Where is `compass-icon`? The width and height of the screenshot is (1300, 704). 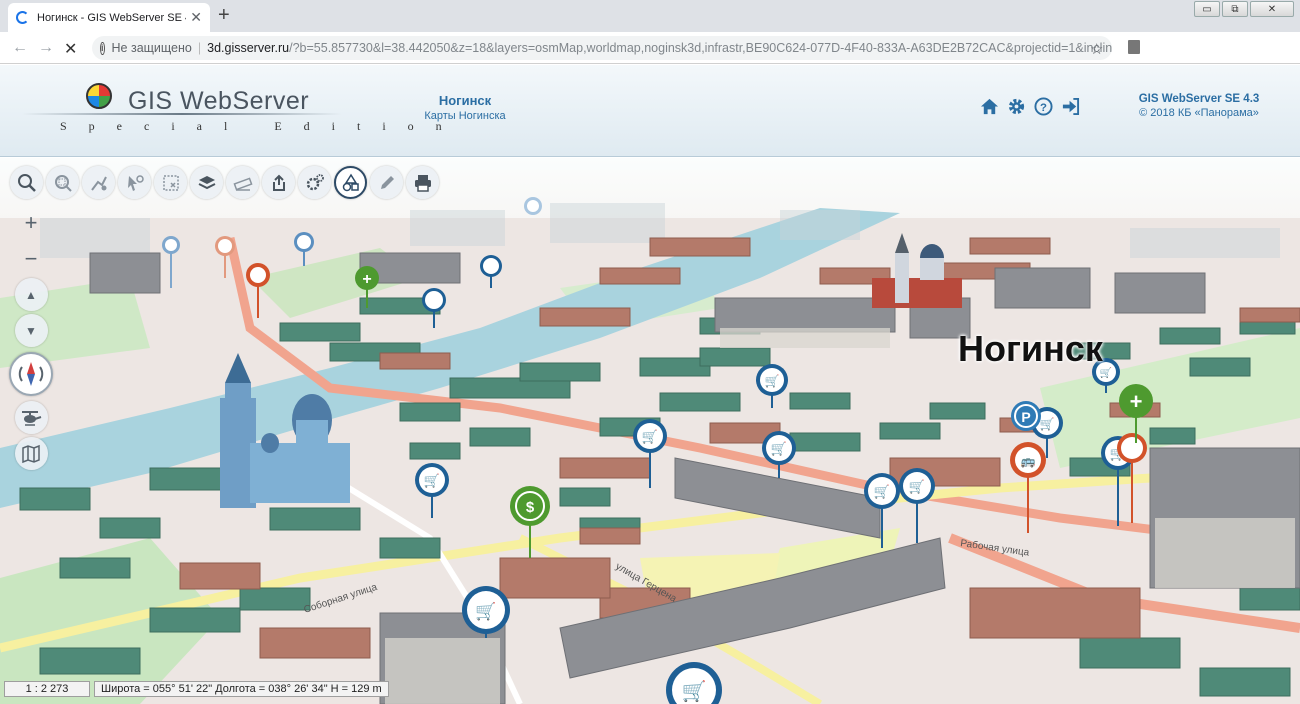
compass-icon is located at coordinates (31, 374).